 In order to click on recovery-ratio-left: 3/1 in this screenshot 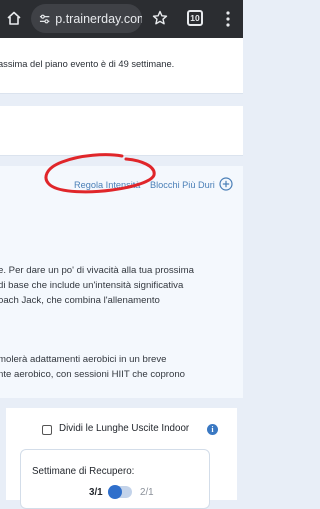, I will do `click(96, 492)`.